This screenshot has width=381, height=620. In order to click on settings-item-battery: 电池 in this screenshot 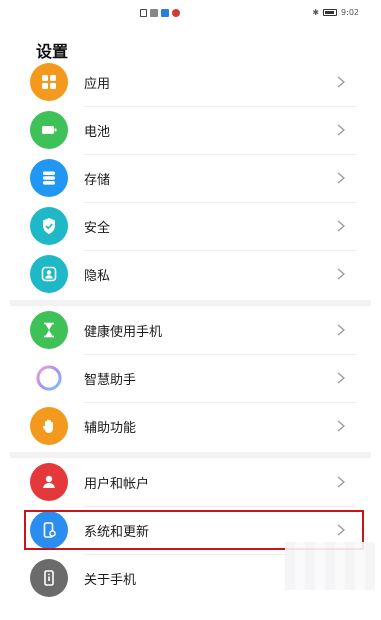, I will do `click(195, 130)`.